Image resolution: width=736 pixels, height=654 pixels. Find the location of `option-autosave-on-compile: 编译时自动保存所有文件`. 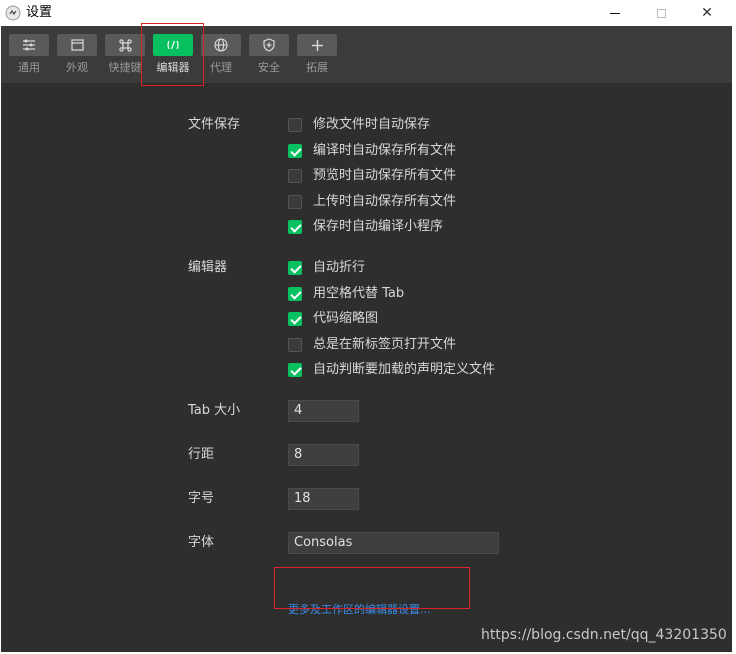

option-autosave-on-compile: 编译时自动保存所有文件 is located at coordinates (372, 151).